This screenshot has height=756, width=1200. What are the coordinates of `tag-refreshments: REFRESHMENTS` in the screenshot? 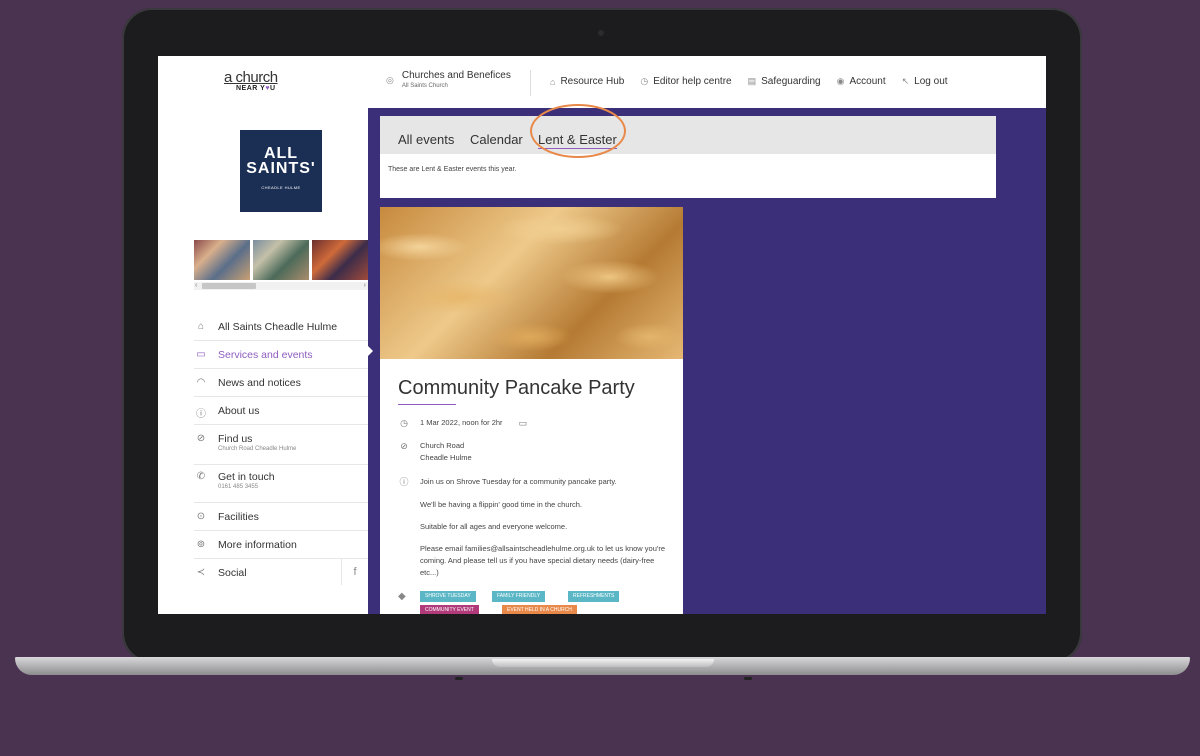 It's located at (594, 596).